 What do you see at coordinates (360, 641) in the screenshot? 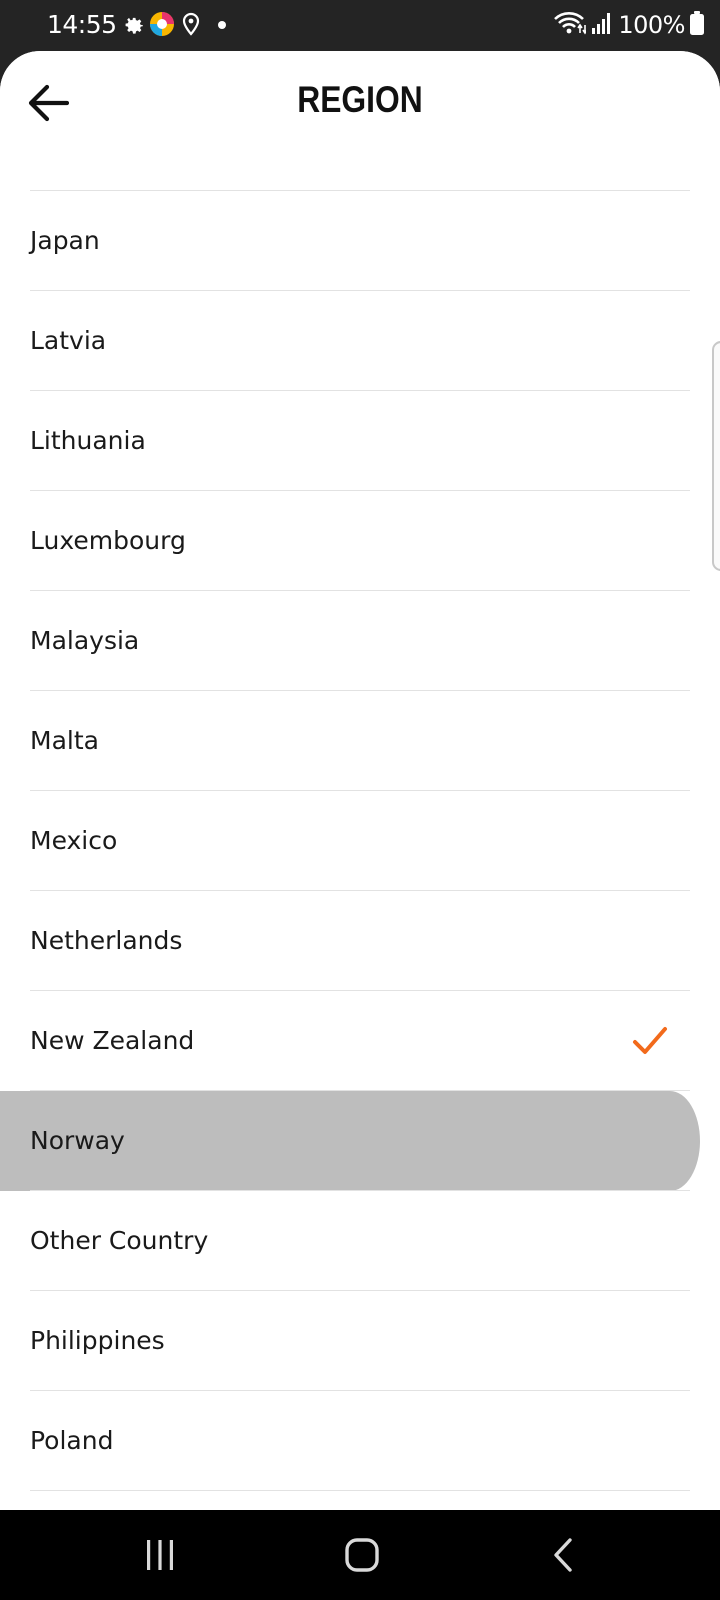
I see `list-item-malaysia: Malaysia` at bounding box center [360, 641].